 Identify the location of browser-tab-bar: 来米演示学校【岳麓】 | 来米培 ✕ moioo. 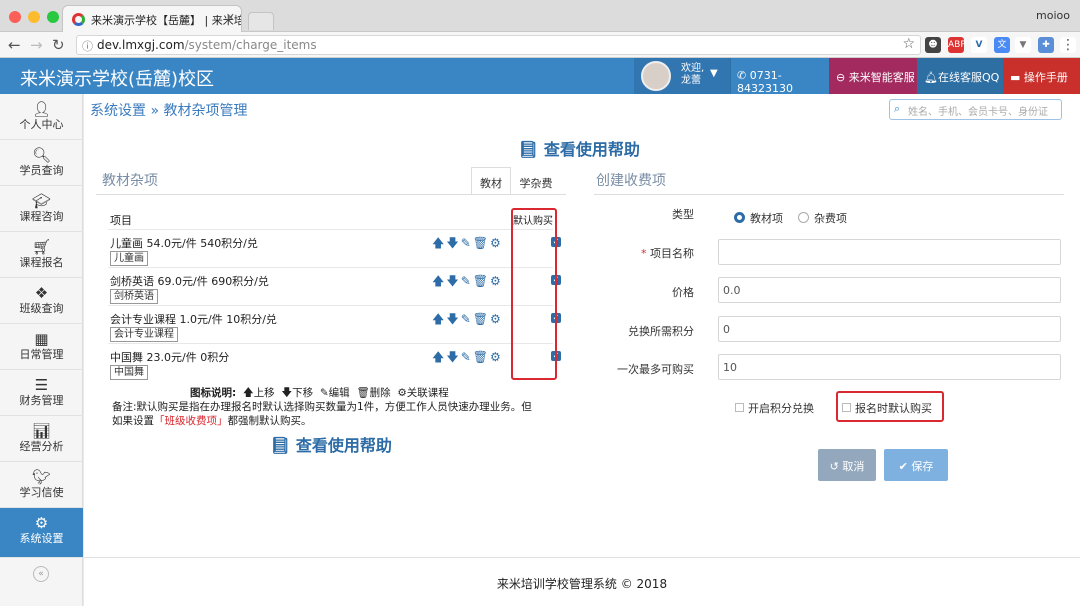
(540, 16).